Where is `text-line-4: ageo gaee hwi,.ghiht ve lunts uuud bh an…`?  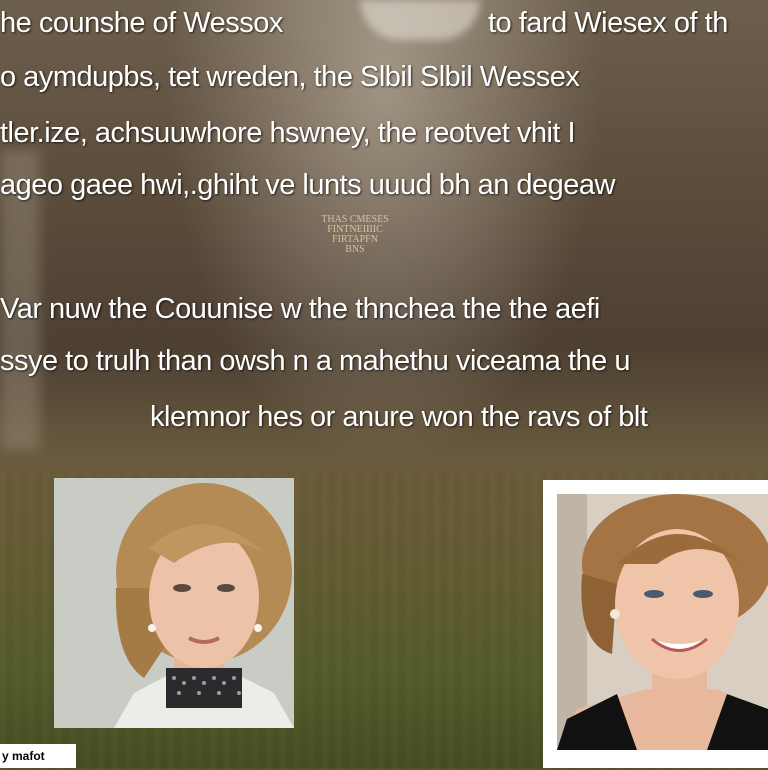 text-line-4: ageo gaee hwi,.ghiht ve lunts uuud bh an… is located at coordinates (308, 185).